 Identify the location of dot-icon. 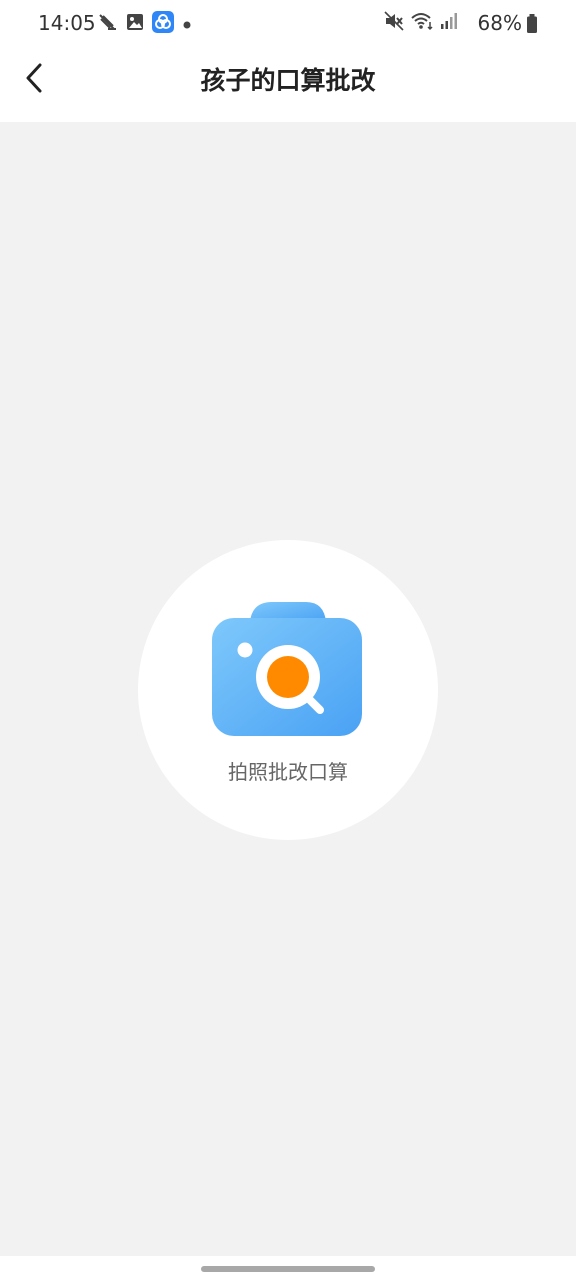
(187, 24).